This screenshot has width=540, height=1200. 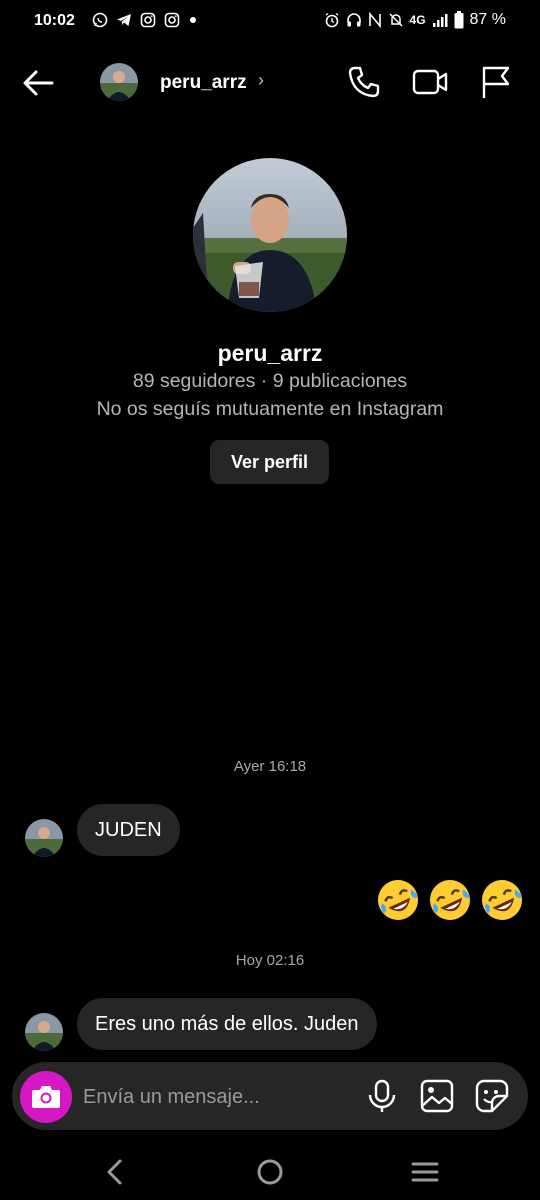 I want to click on status-right: 4G 87 %, so click(x=415, y=20).